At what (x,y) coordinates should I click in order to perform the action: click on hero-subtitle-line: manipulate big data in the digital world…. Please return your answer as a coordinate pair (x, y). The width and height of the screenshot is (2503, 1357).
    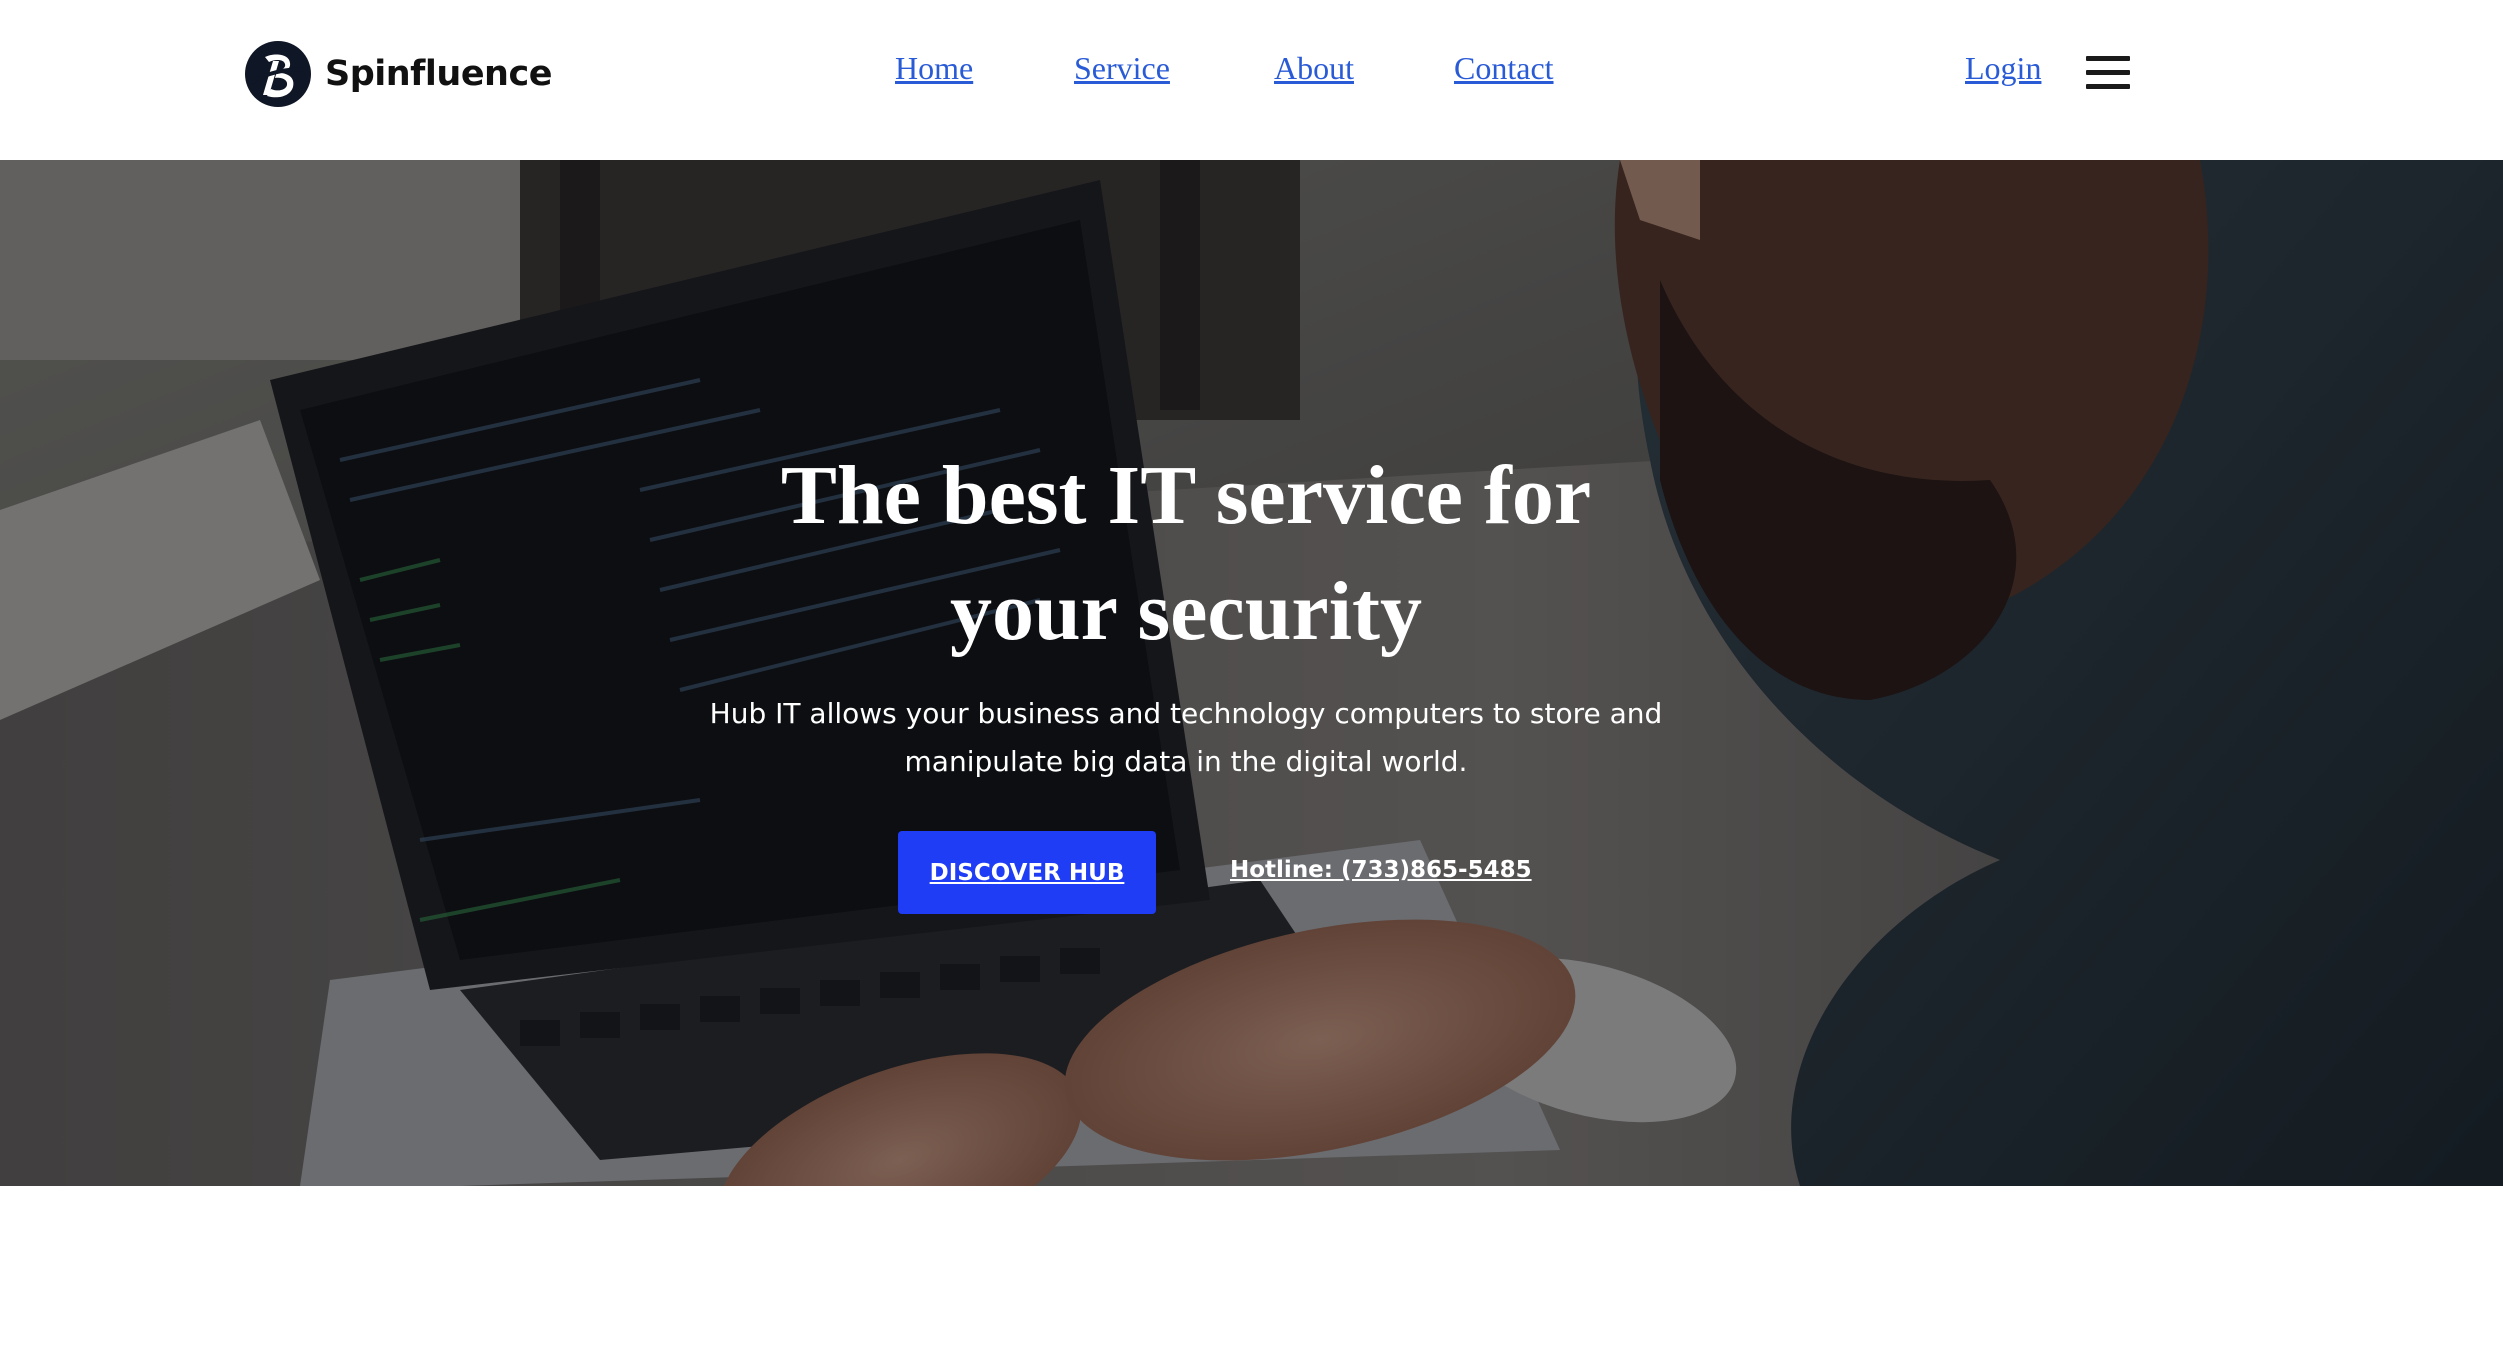
    Looking at the image, I should click on (1186, 761).